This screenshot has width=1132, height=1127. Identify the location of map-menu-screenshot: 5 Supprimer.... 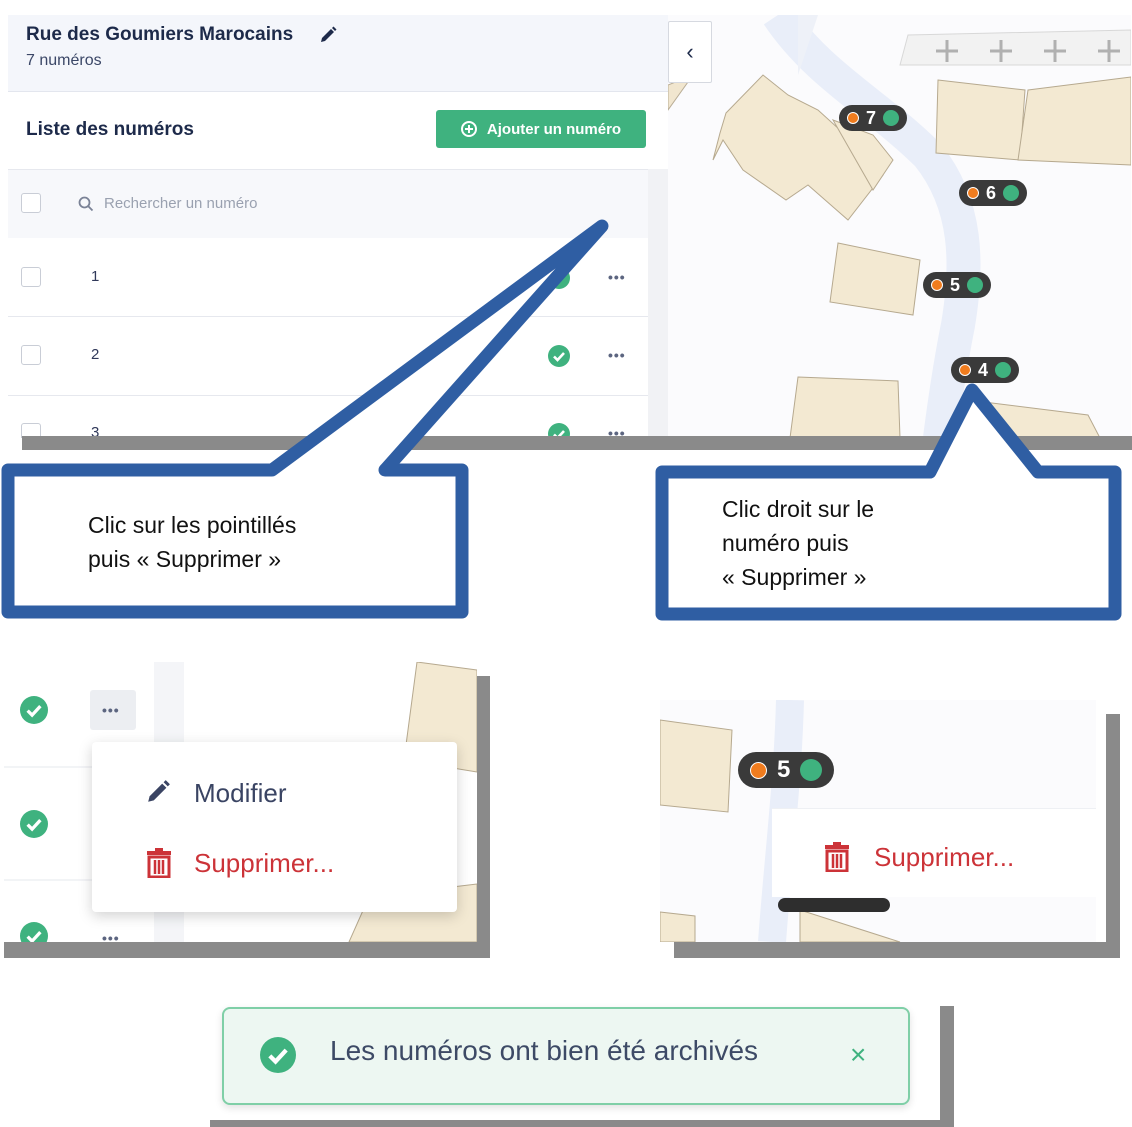
(878, 821).